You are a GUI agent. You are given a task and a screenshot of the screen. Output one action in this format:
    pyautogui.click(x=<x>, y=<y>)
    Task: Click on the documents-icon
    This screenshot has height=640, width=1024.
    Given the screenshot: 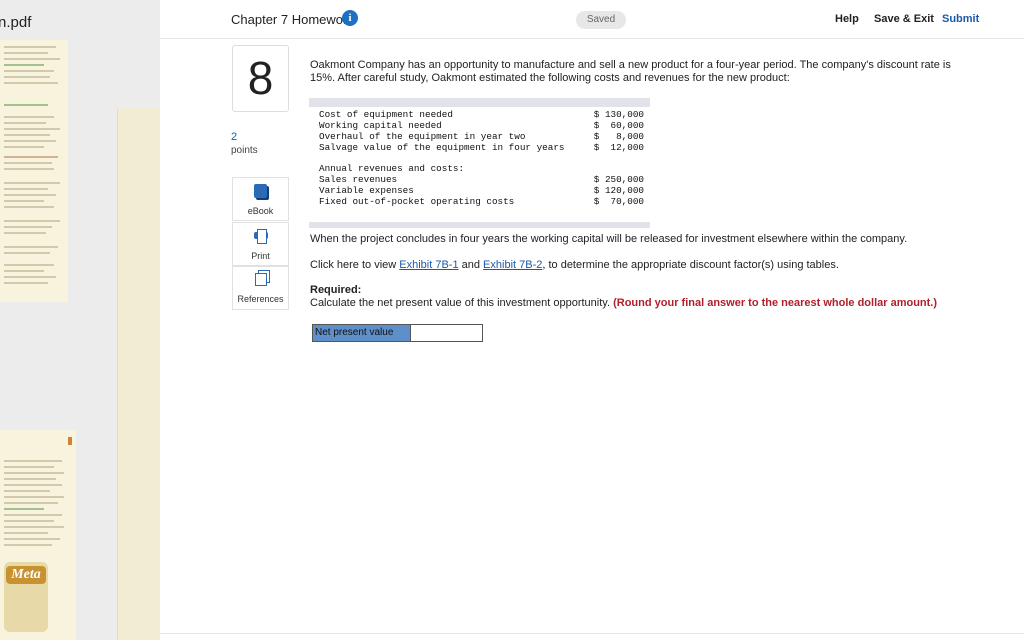 What is the action you would take?
    pyautogui.click(x=260, y=279)
    